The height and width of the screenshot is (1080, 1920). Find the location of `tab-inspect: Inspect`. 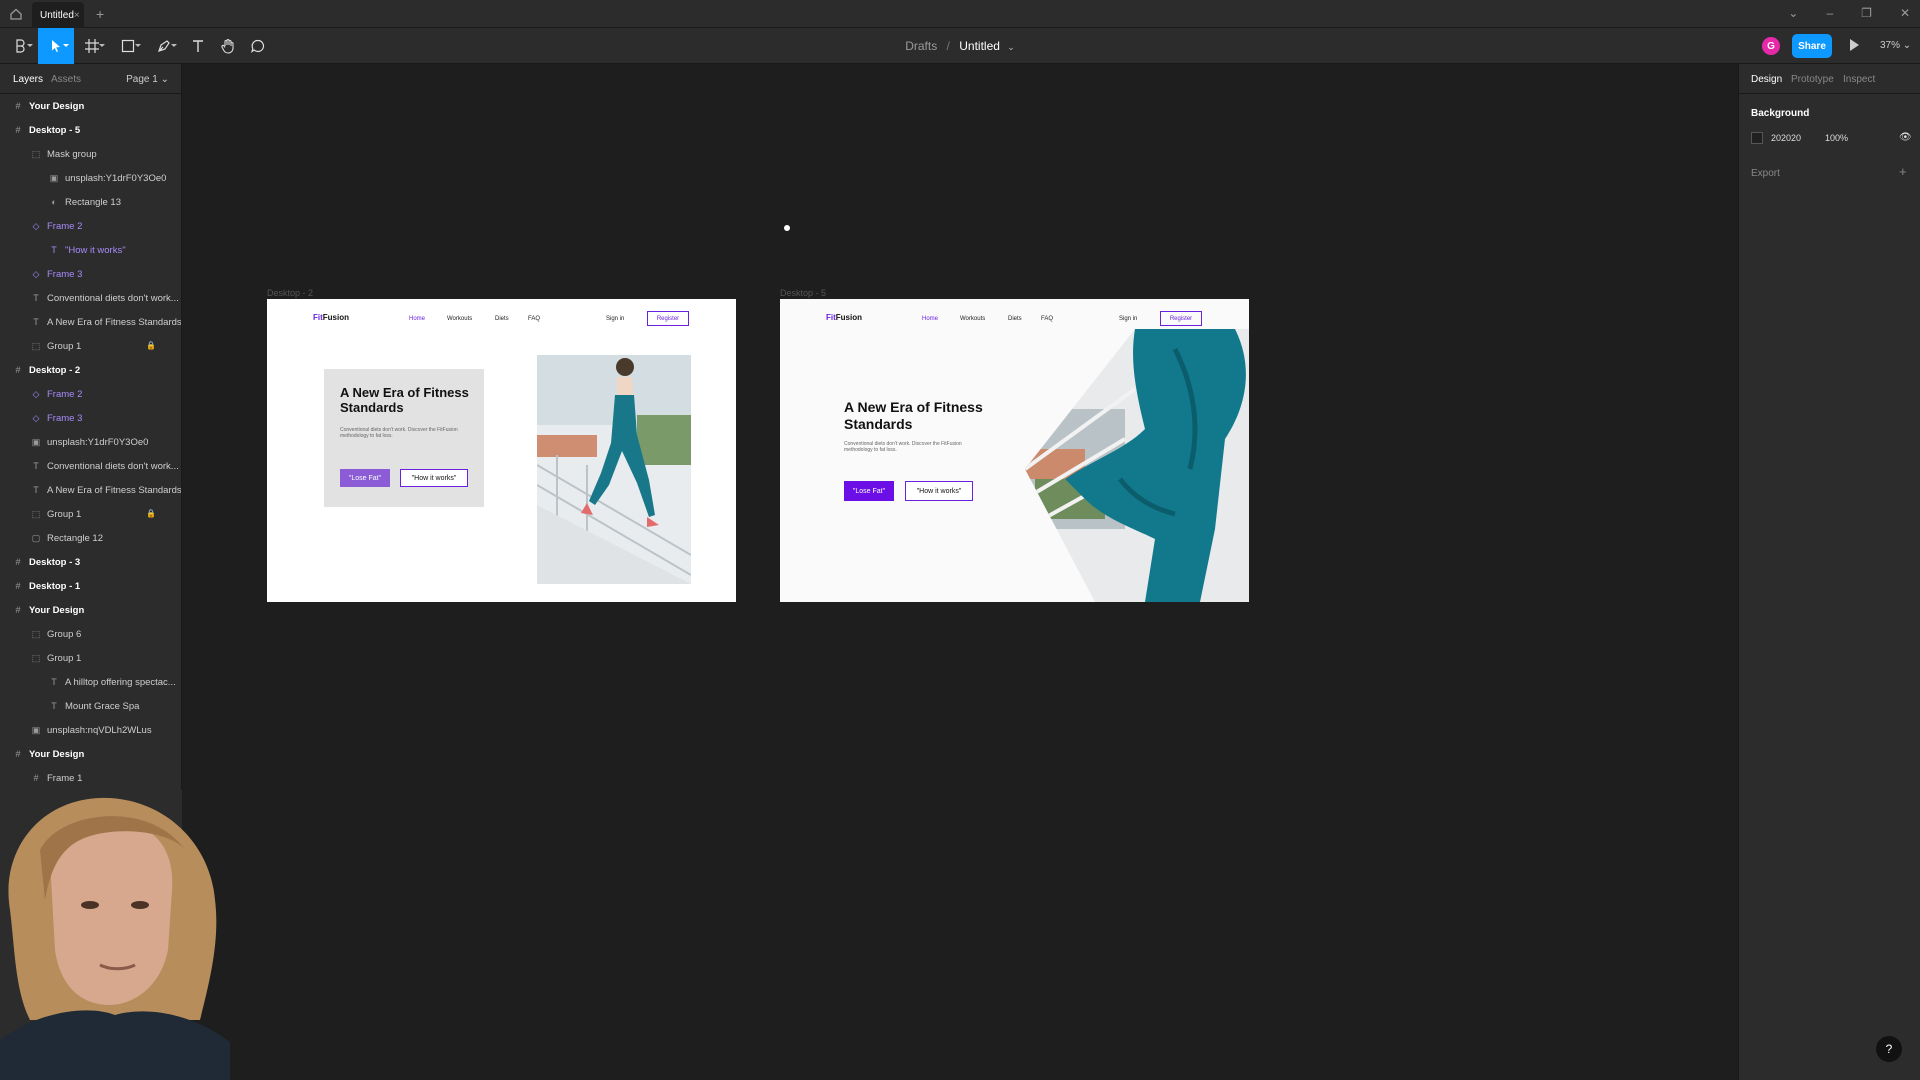

tab-inspect: Inspect is located at coordinates (1859, 79).